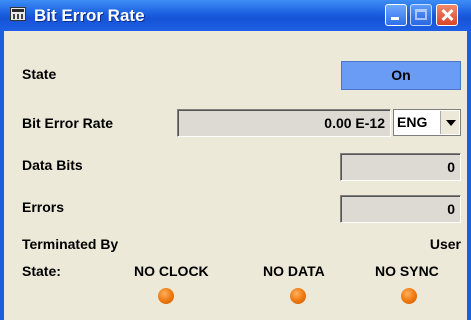 The image size is (471, 320). What do you see at coordinates (400, 209) in the screenshot?
I see `errors-field: 0` at bounding box center [400, 209].